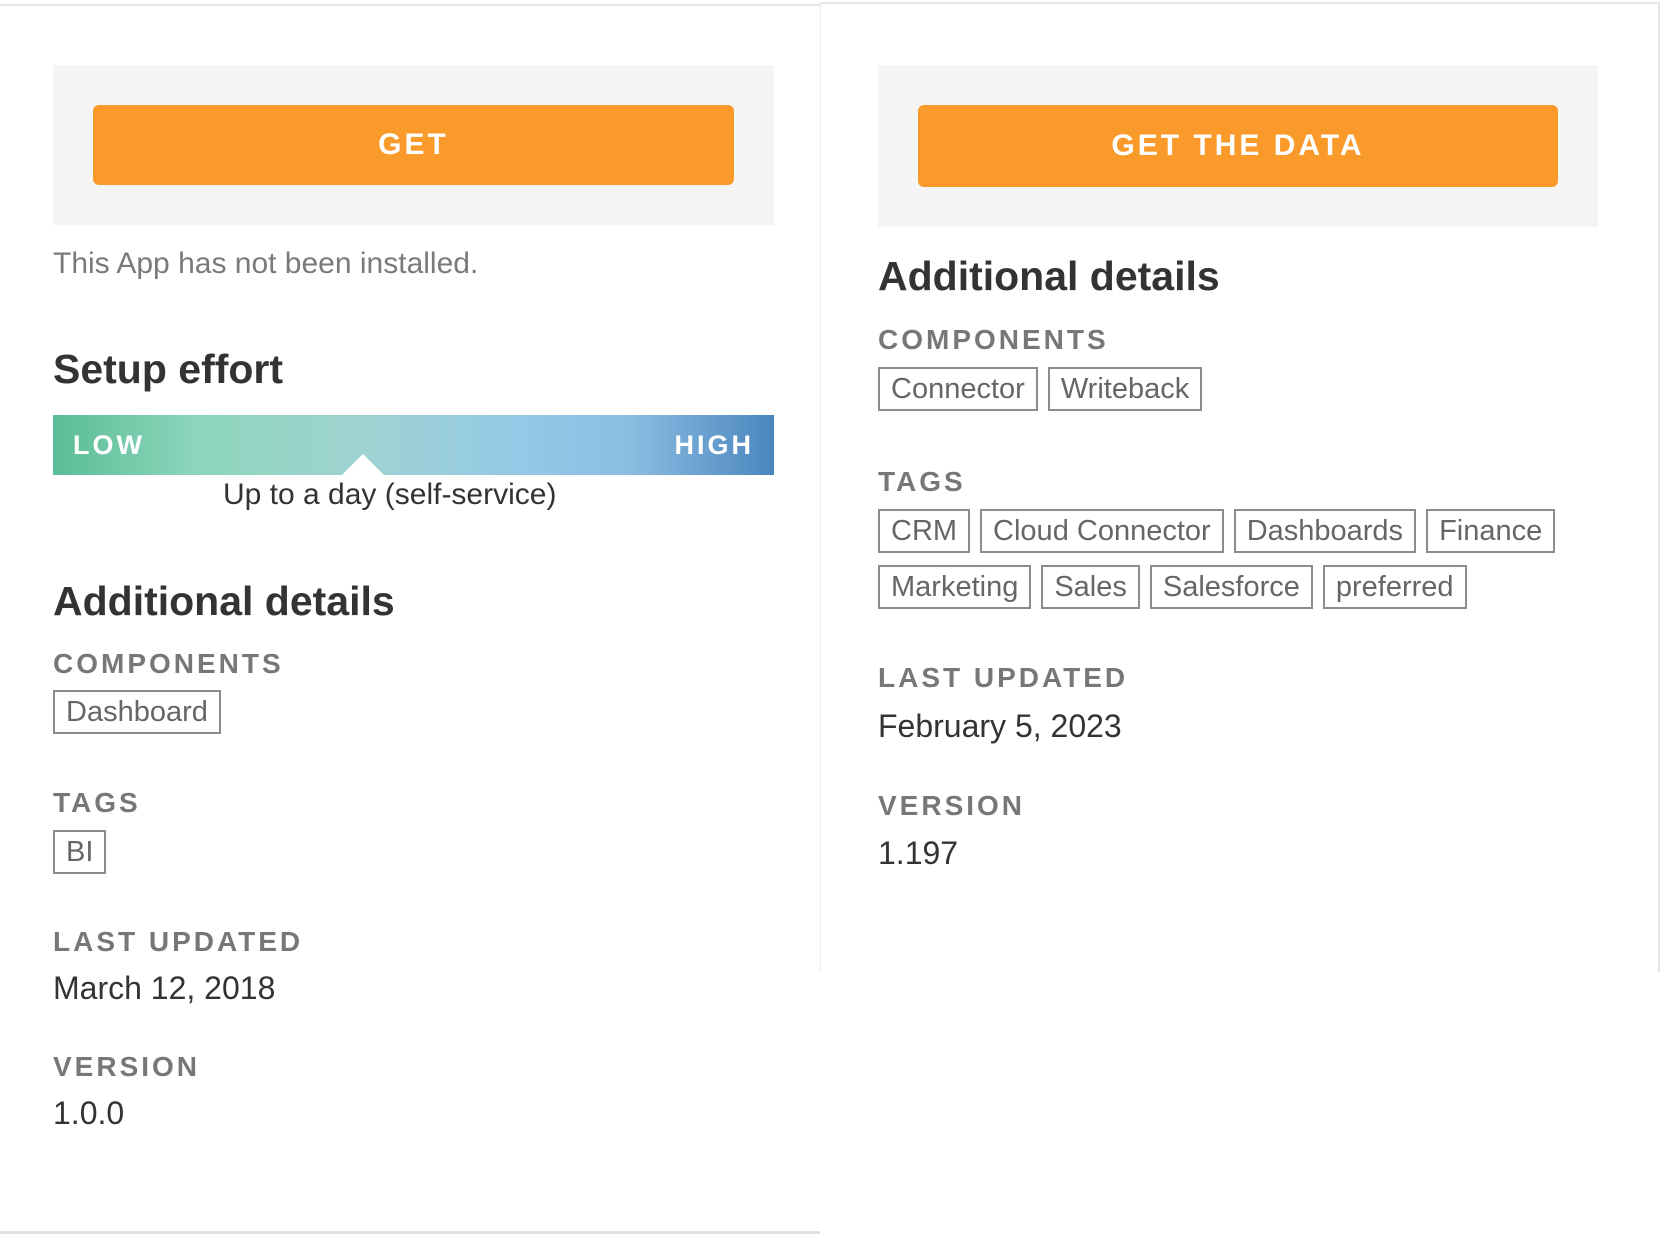 This screenshot has width=1662, height=1258. What do you see at coordinates (224, 601) in the screenshot?
I see `left-details-heading: Additional details` at bounding box center [224, 601].